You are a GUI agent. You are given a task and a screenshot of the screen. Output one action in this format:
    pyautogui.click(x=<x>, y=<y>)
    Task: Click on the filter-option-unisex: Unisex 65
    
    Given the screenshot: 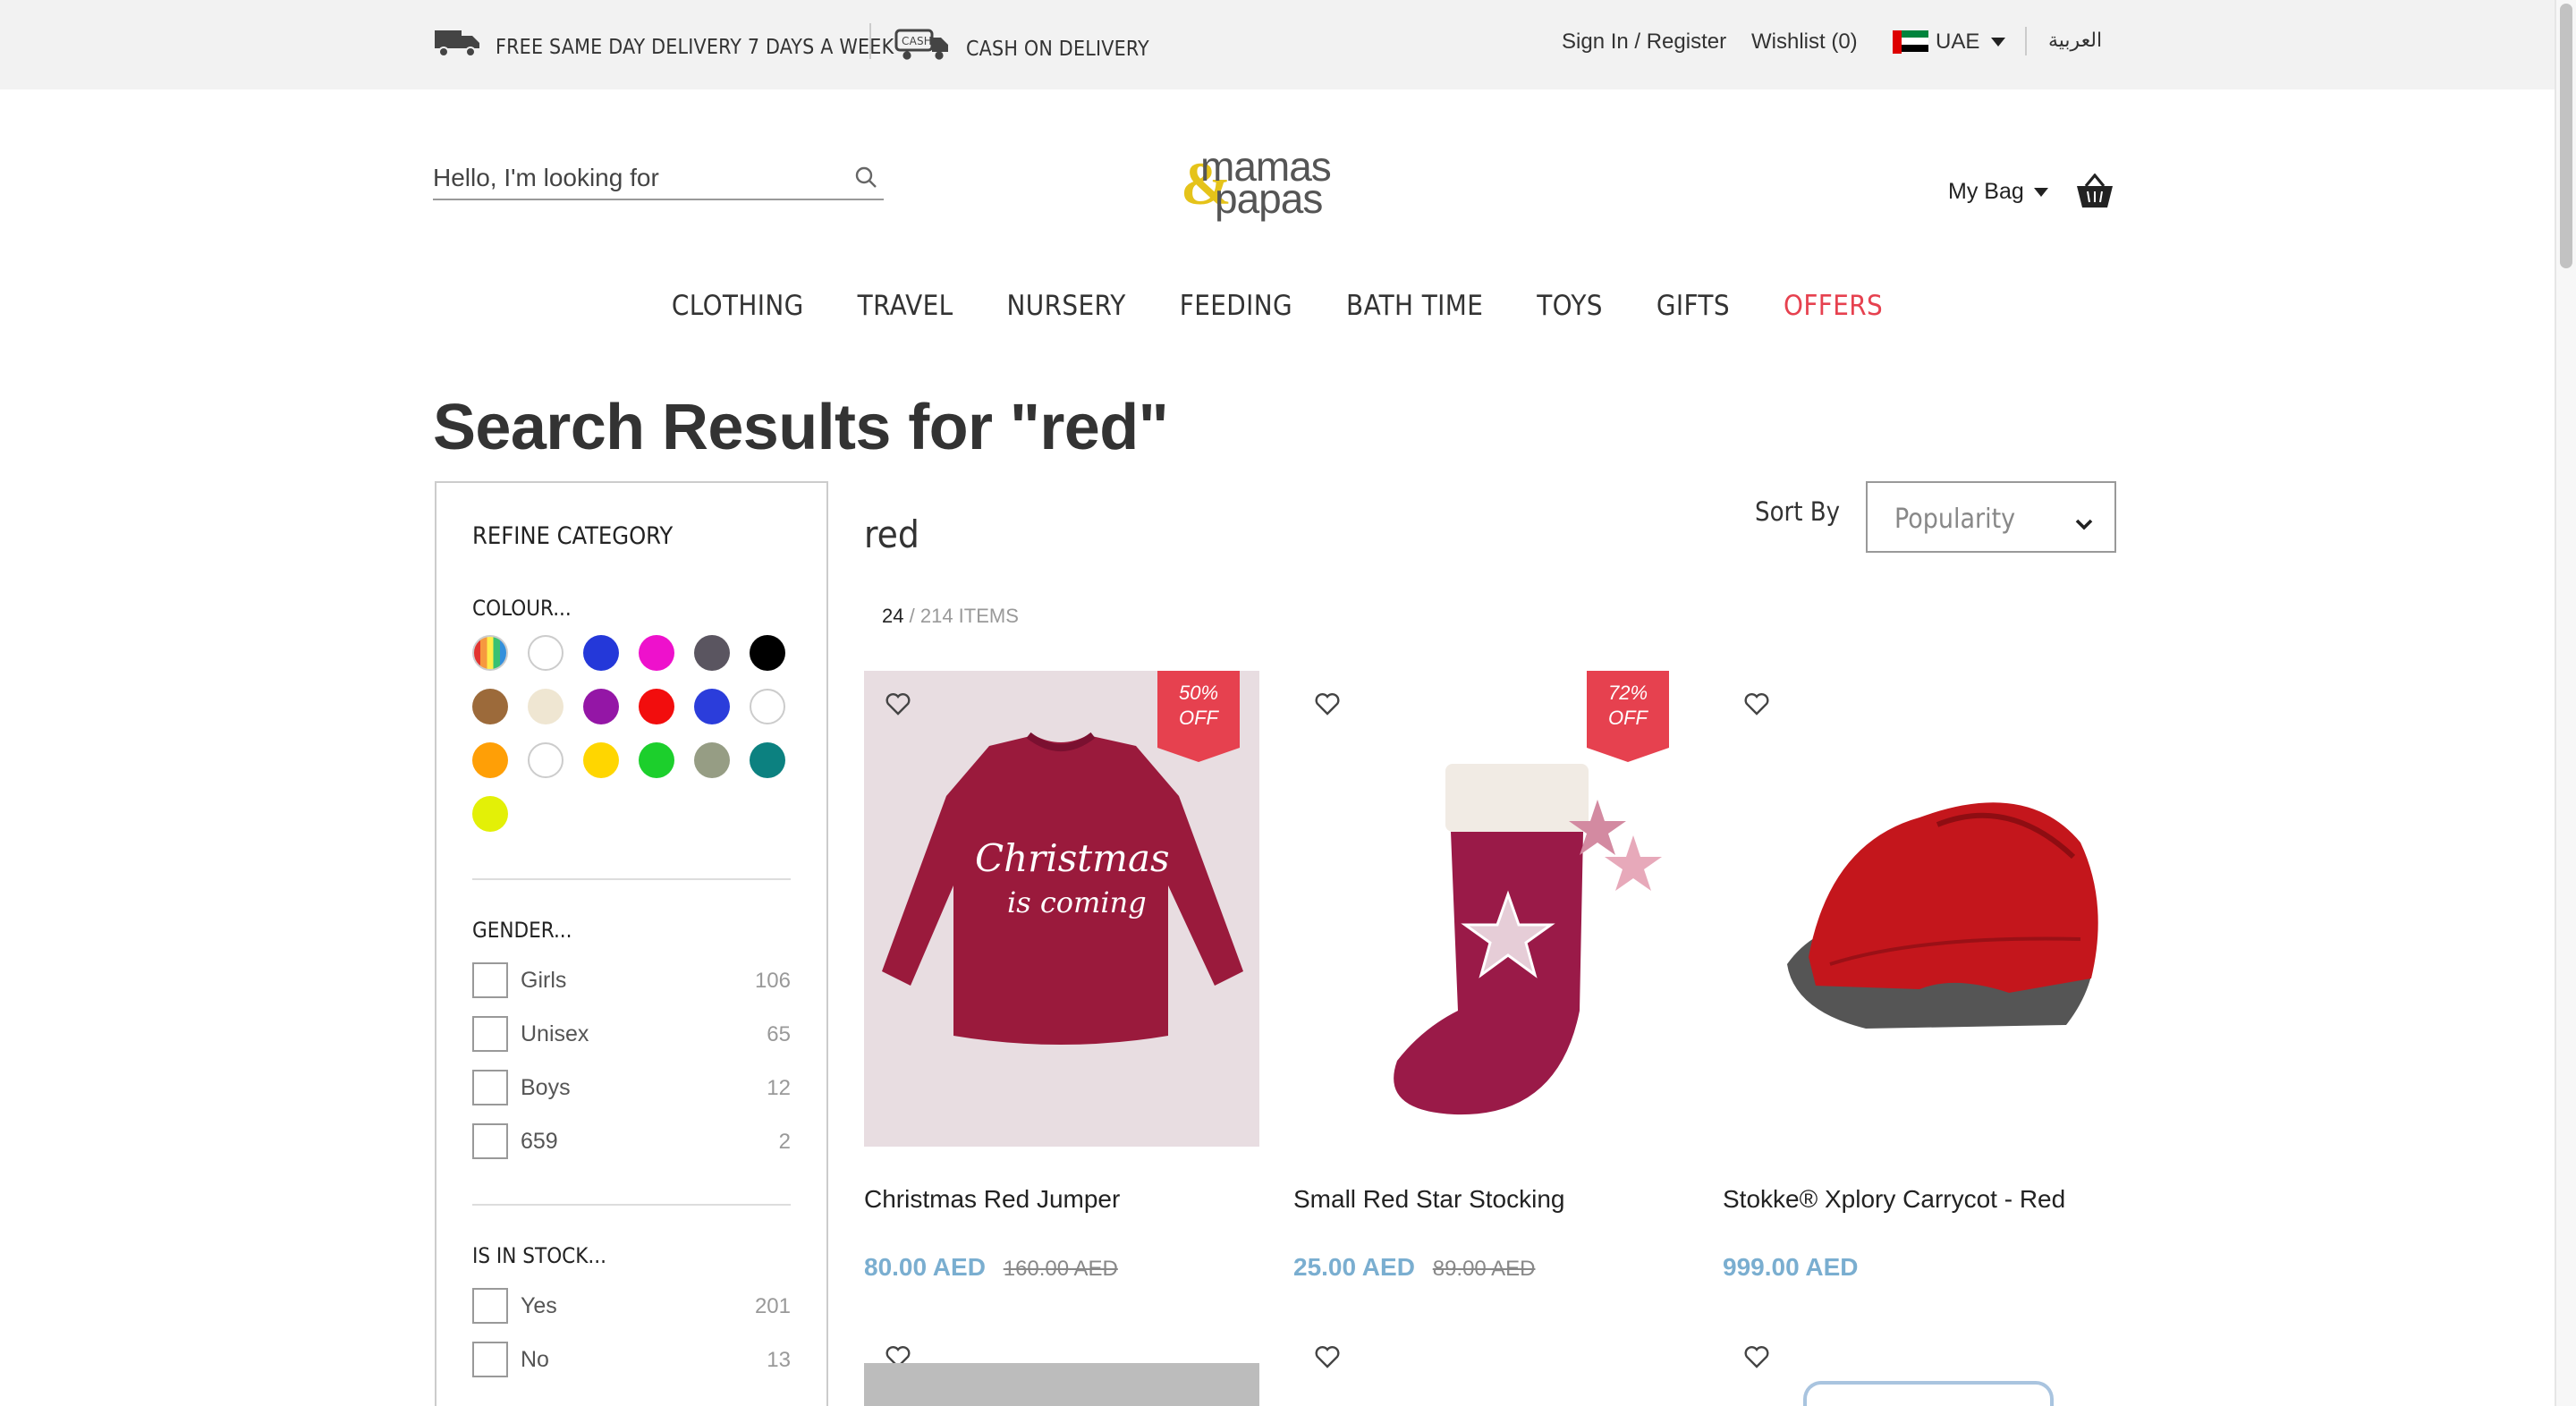 What is the action you would take?
    pyautogui.click(x=631, y=1034)
    